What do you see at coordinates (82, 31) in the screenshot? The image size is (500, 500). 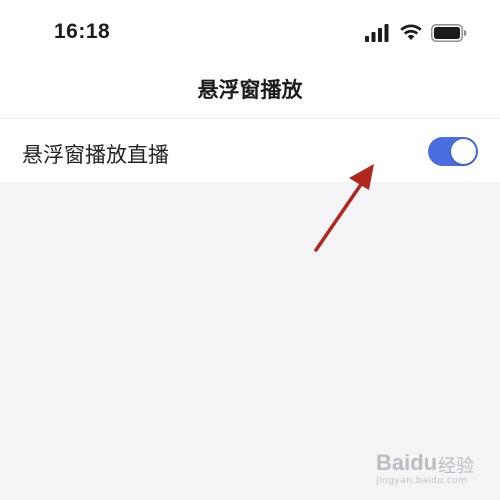 I see `status-time: 16:18` at bounding box center [82, 31].